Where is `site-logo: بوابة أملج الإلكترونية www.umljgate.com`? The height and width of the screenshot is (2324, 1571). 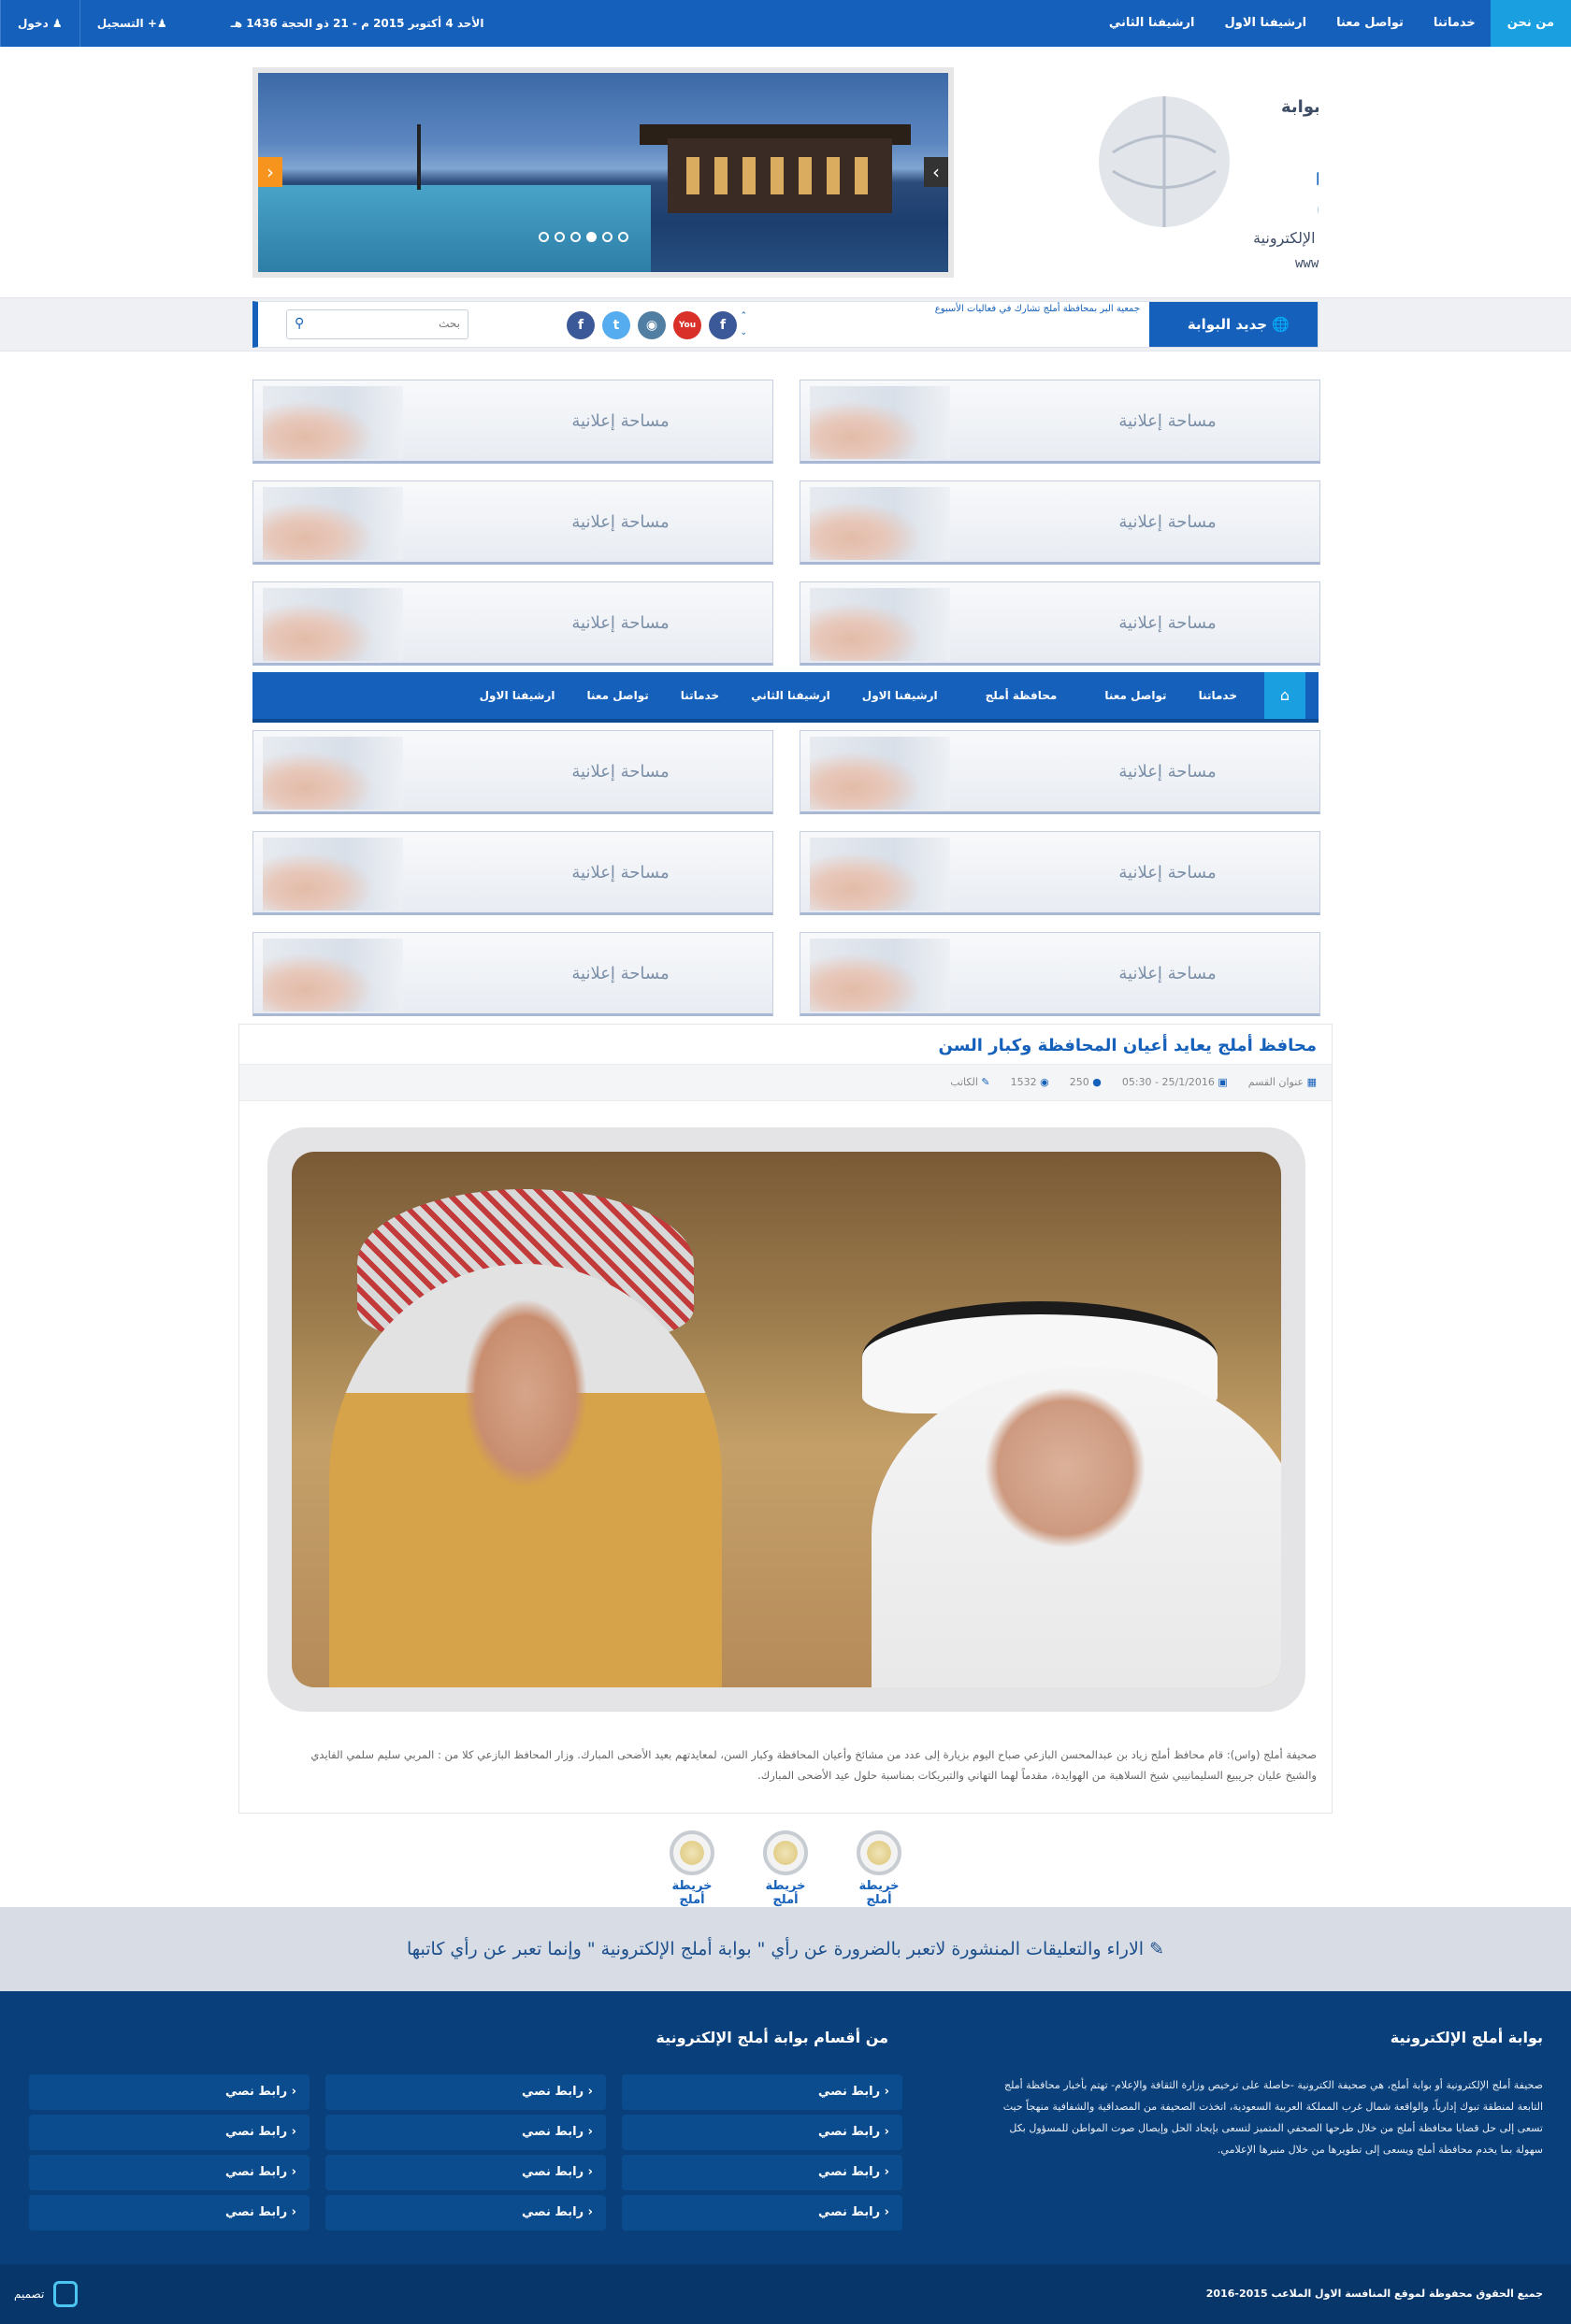
site-logo: بوابة أملج الإلكترونية www.umljgate.com is located at coordinates (1206, 169).